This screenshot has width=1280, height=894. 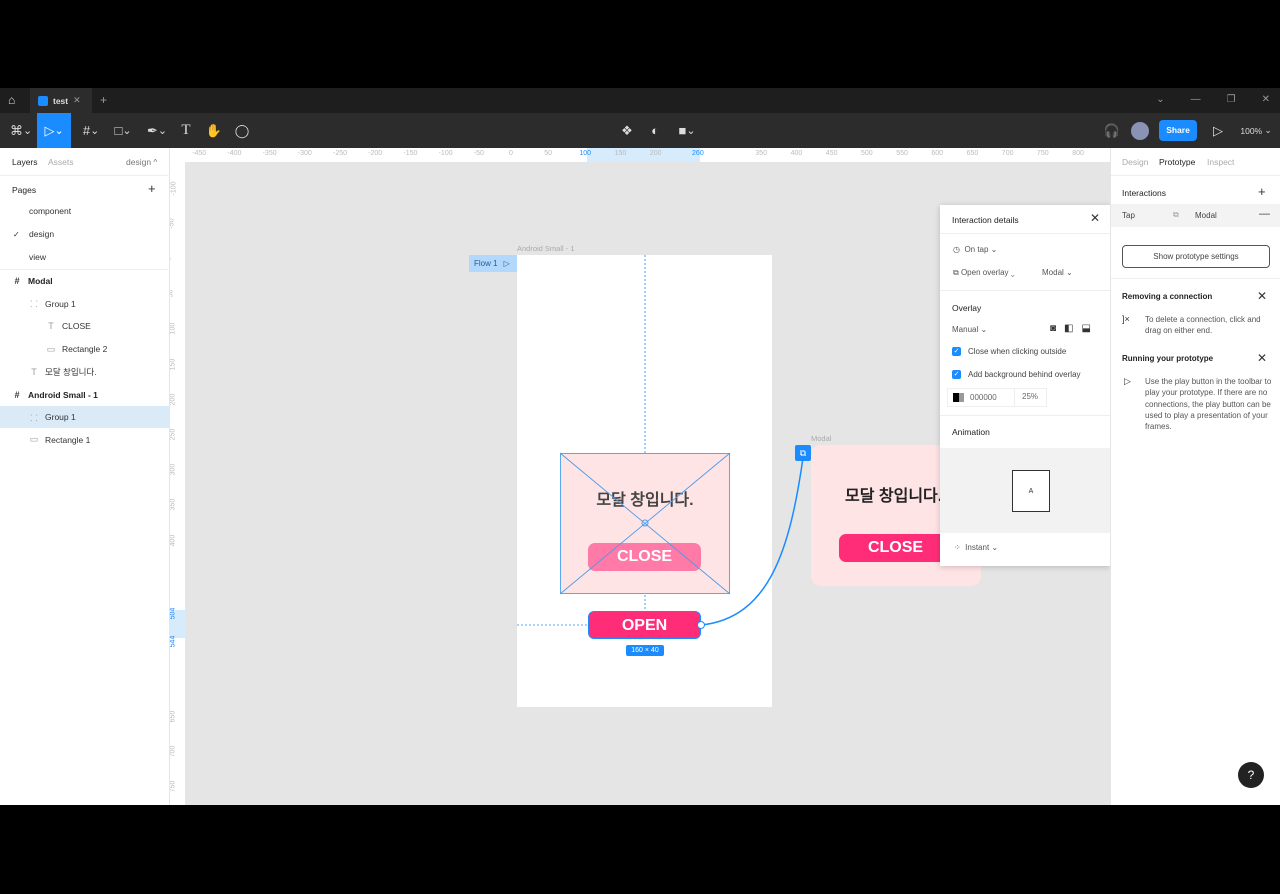 I want to click on layer-item: # Android Small - 1, so click(x=85, y=395).